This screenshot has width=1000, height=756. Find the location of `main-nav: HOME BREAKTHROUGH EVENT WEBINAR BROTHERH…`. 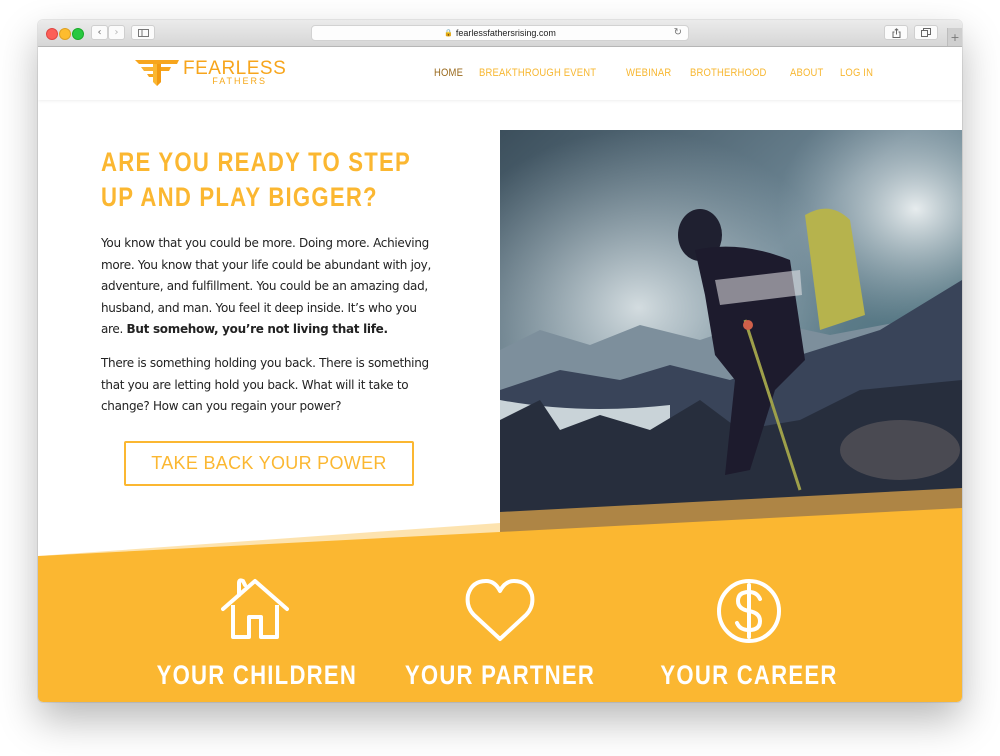

main-nav: HOME BREAKTHROUGH EVENT WEBINAR BROTHERH… is located at coordinates (653, 73).